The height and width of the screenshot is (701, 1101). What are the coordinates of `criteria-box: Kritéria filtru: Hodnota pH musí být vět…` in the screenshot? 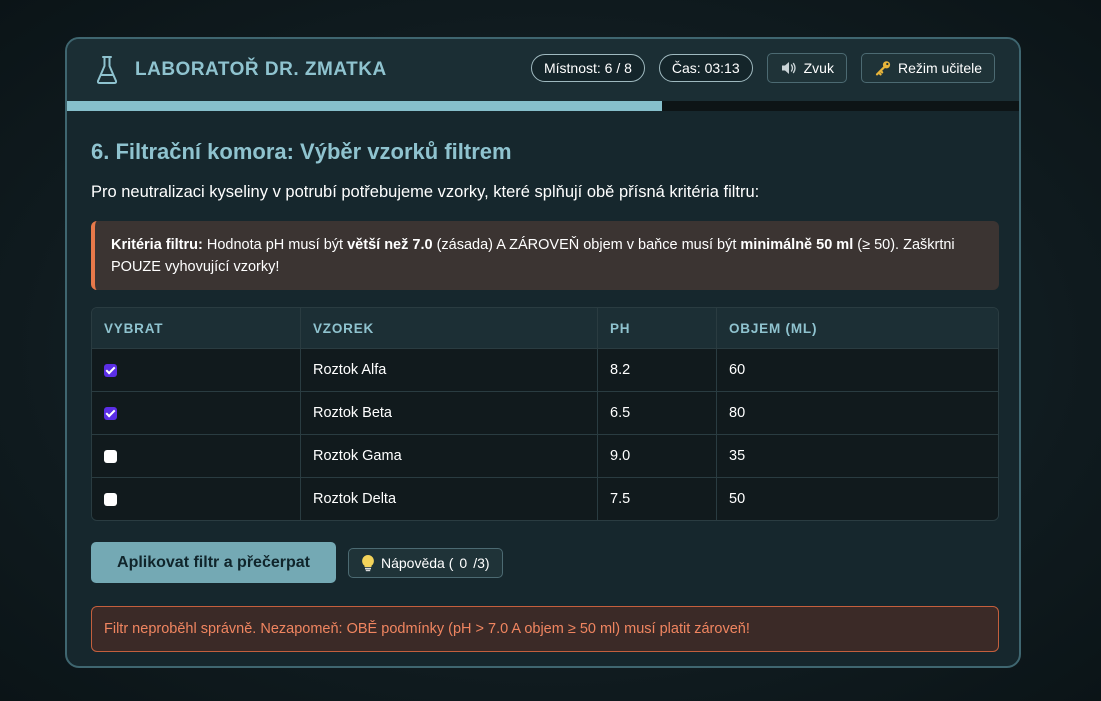 It's located at (545, 255).